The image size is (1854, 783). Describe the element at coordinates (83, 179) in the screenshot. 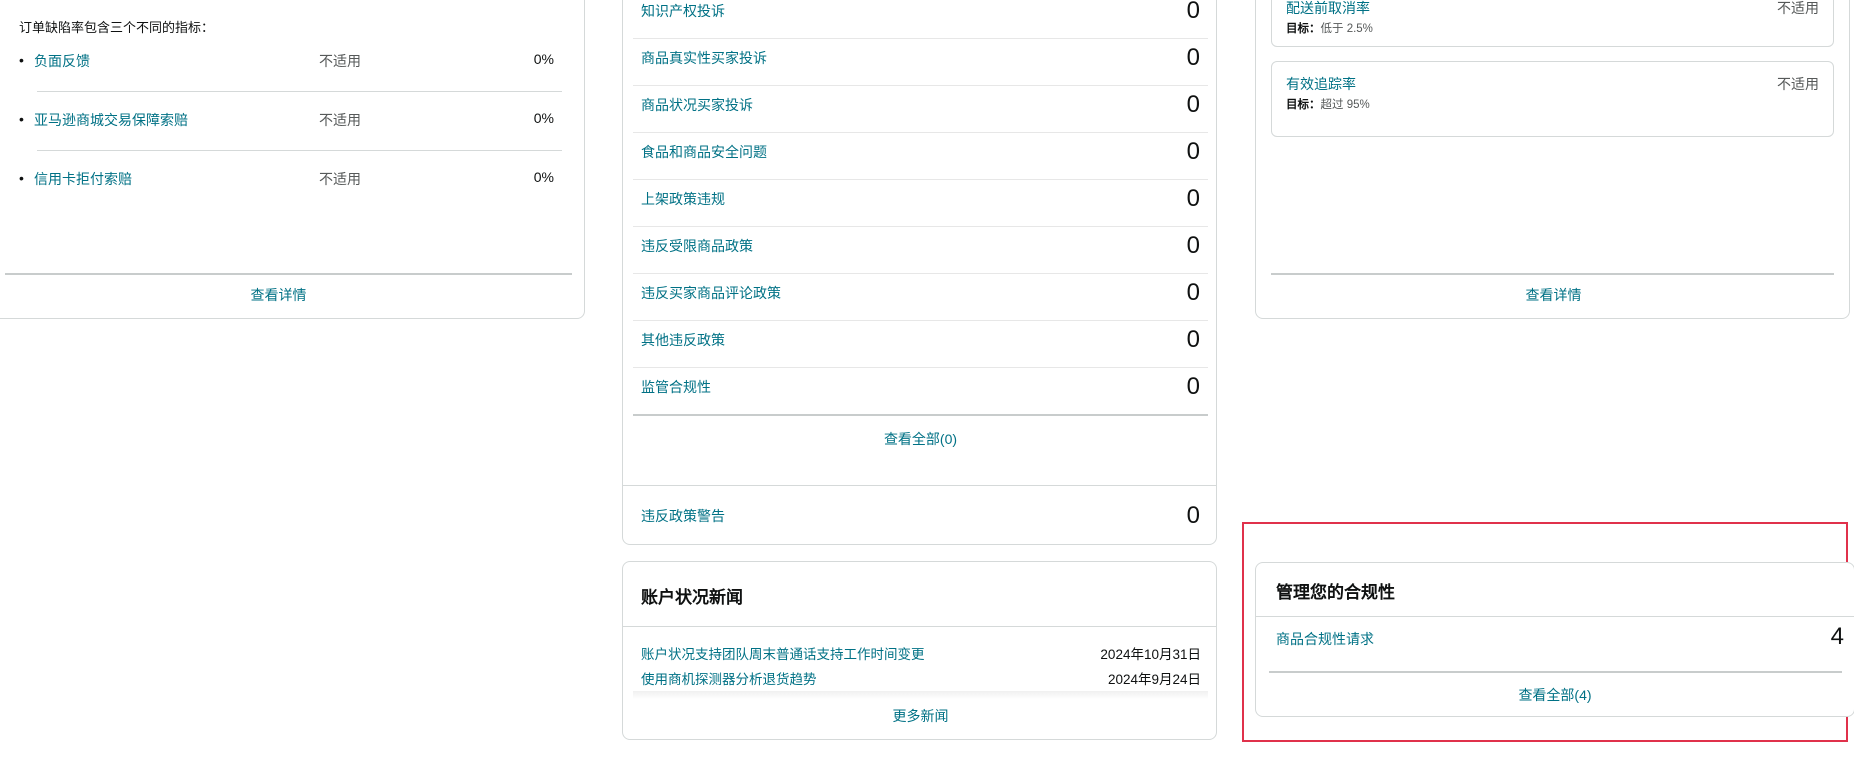

I see `metric-link-chargeback-claims: 信用卡拒付索赔` at that location.